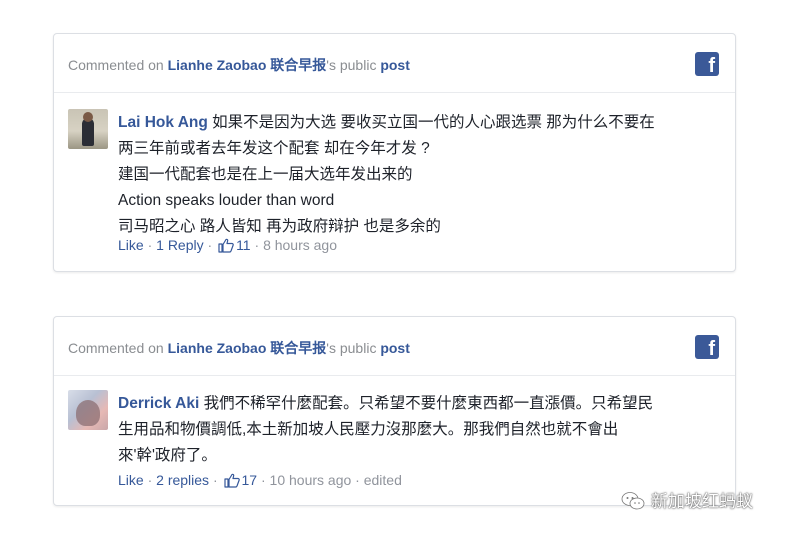 This screenshot has width=800, height=537. I want to click on replies-link: 1 Reply, so click(179, 245).